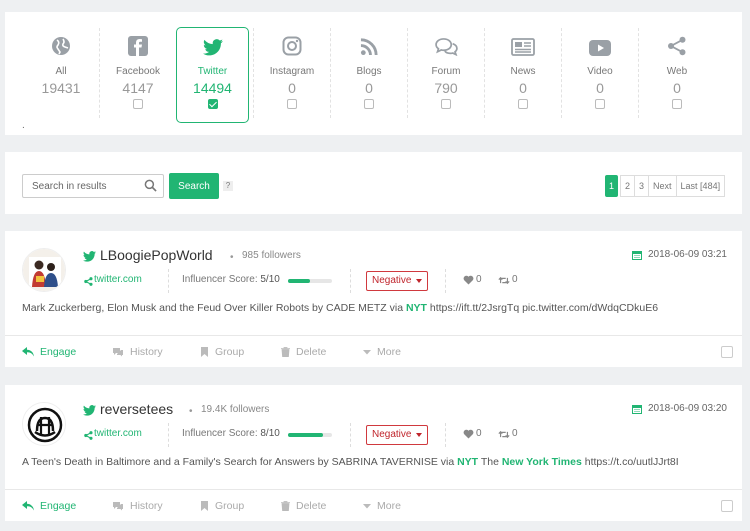  What do you see at coordinates (446, 76) in the screenshot?
I see `source-forum: Forum 790` at bounding box center [446, 76].